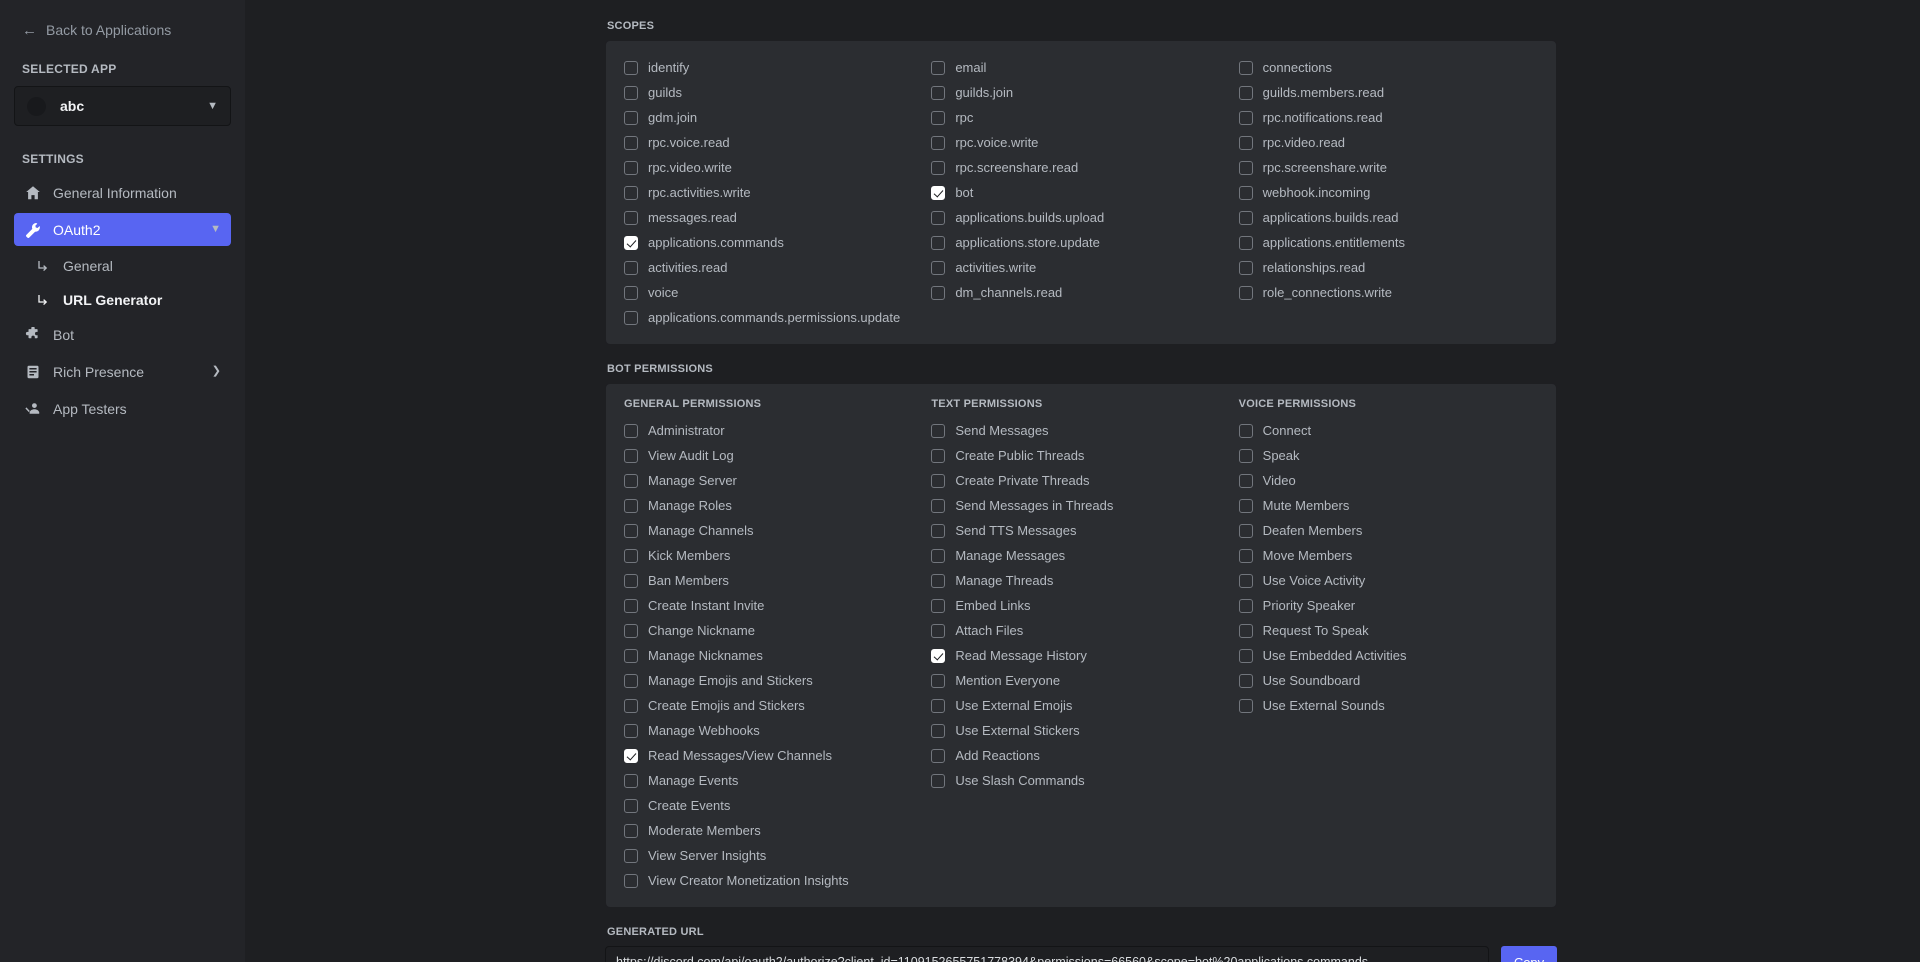 The image size is (1920, 962). What do you see at coordinates (773, 605) in the screenshot?
I see `permission-checkbox-row: Create Instant Invite` at bounding box center [773, 605].